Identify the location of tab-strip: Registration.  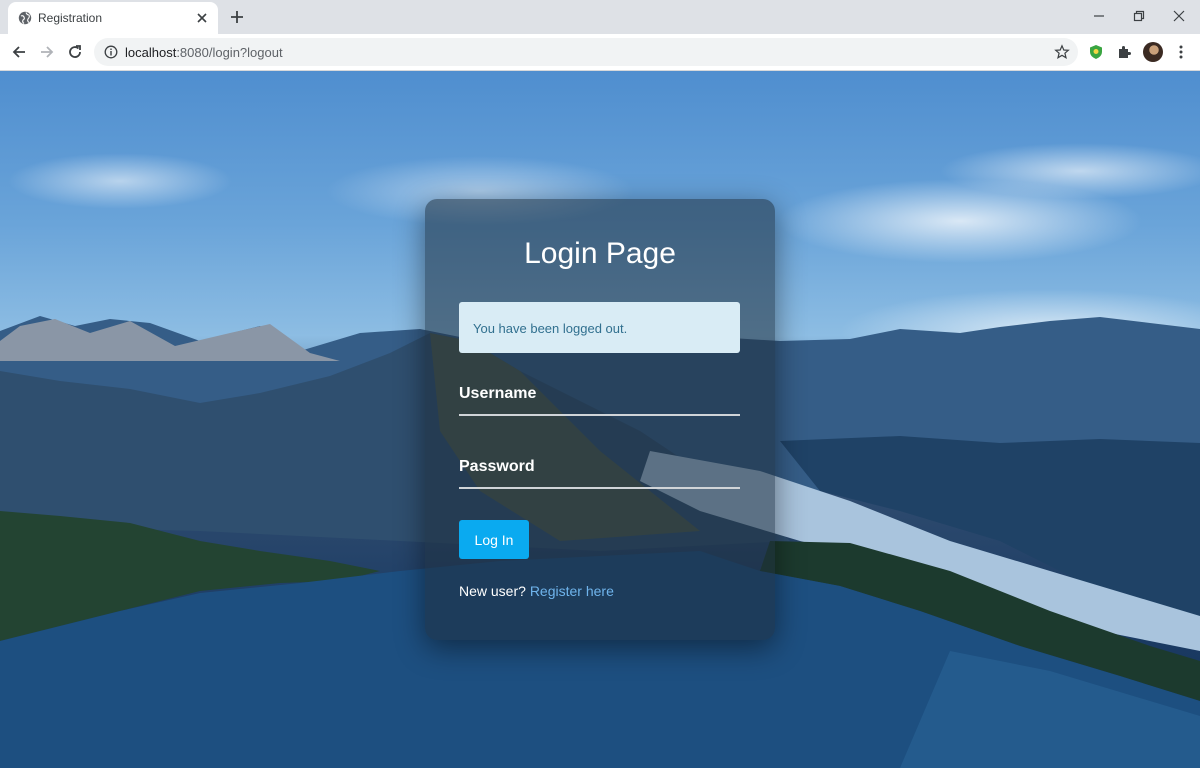
(600, 17).